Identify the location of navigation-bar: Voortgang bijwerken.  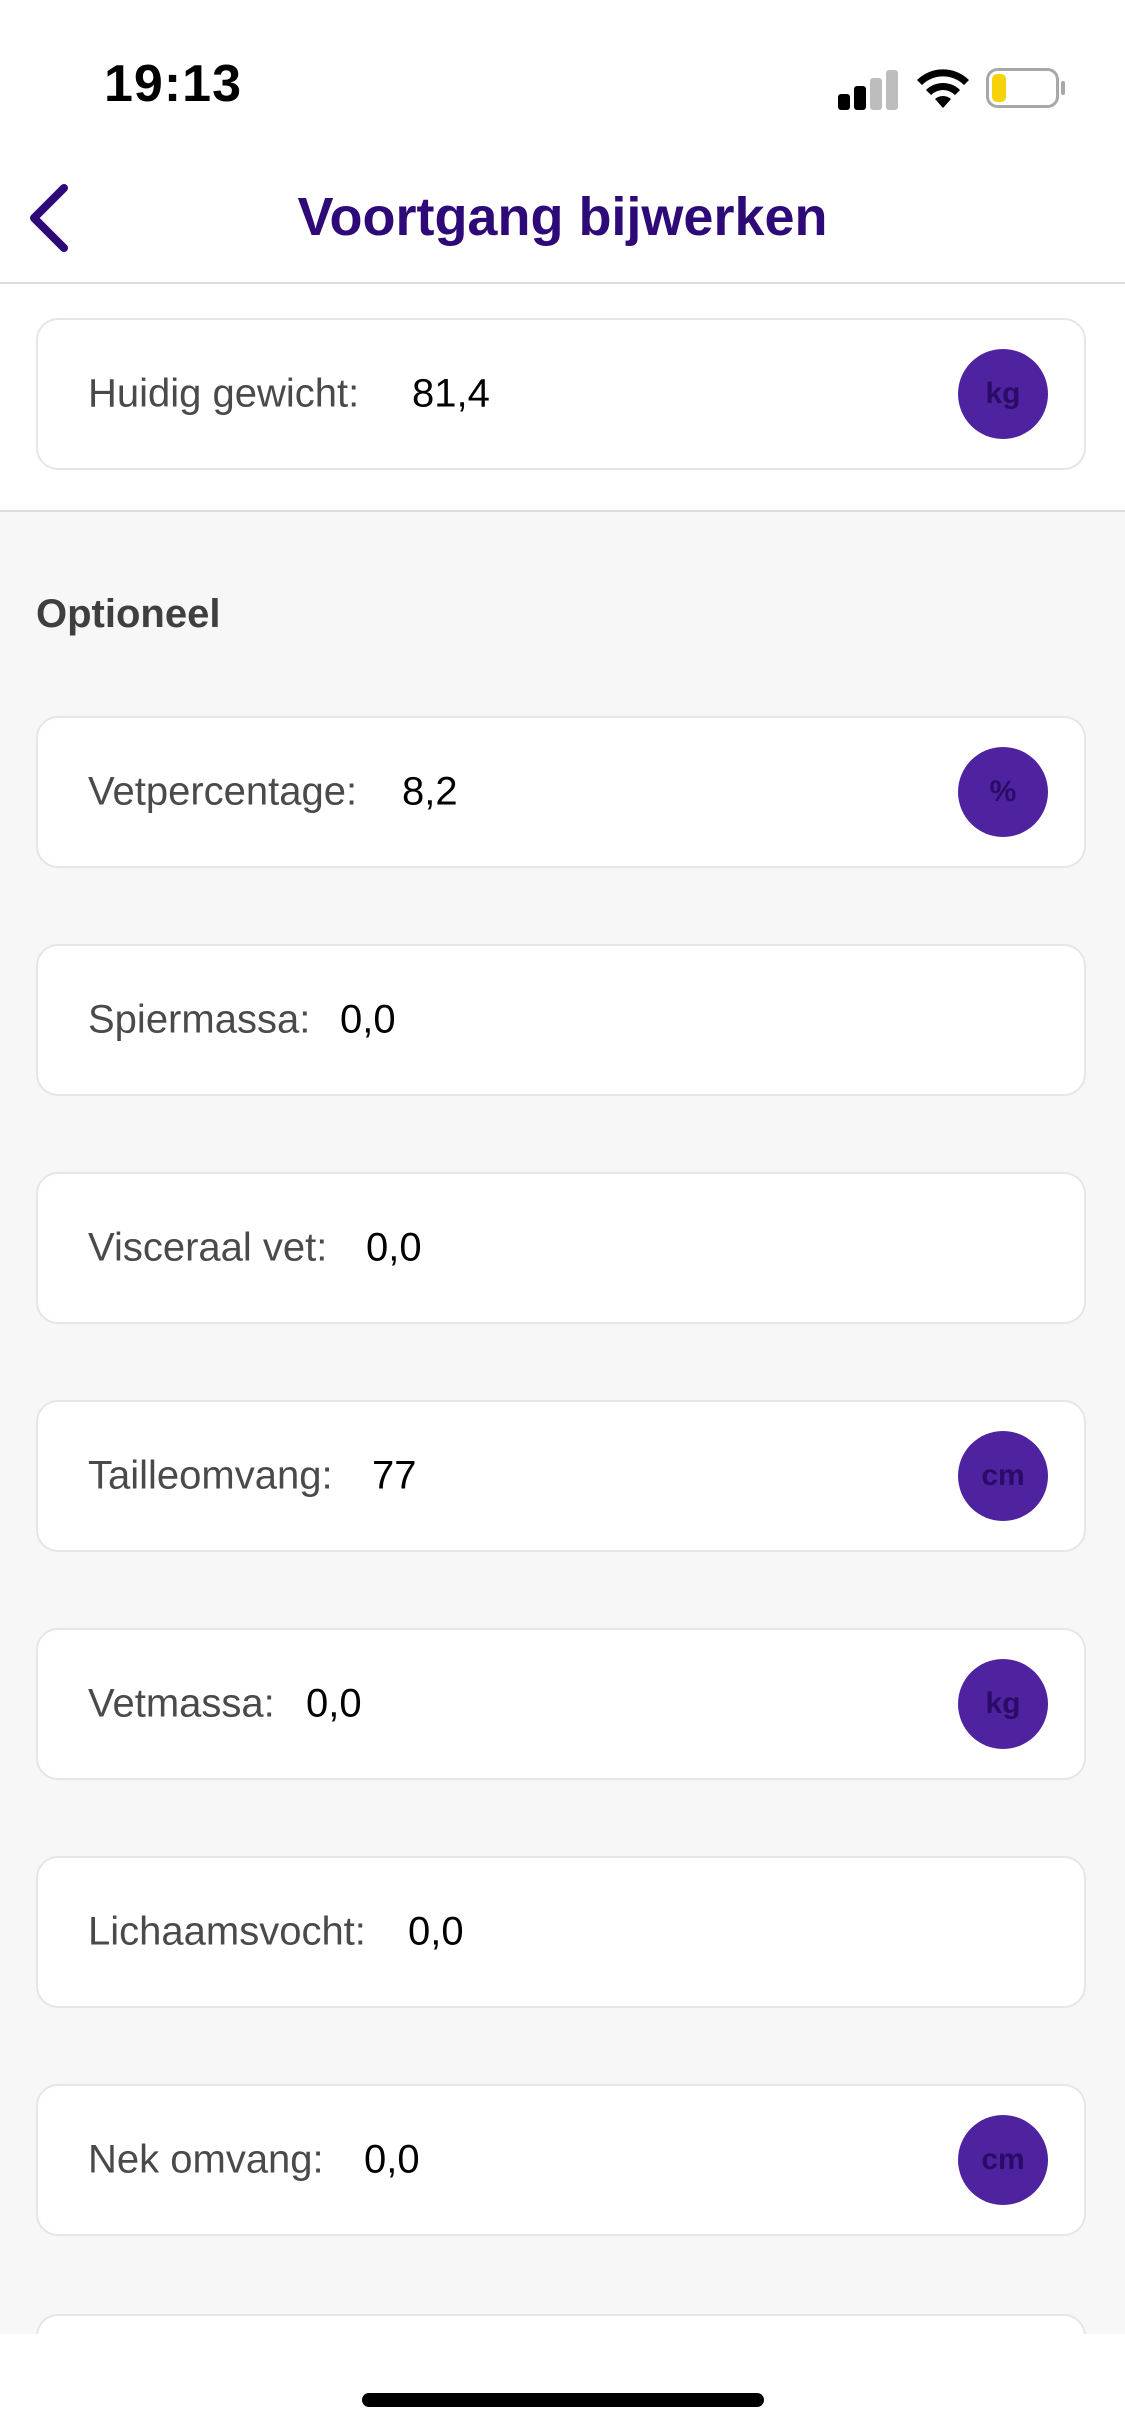
(562, 217).